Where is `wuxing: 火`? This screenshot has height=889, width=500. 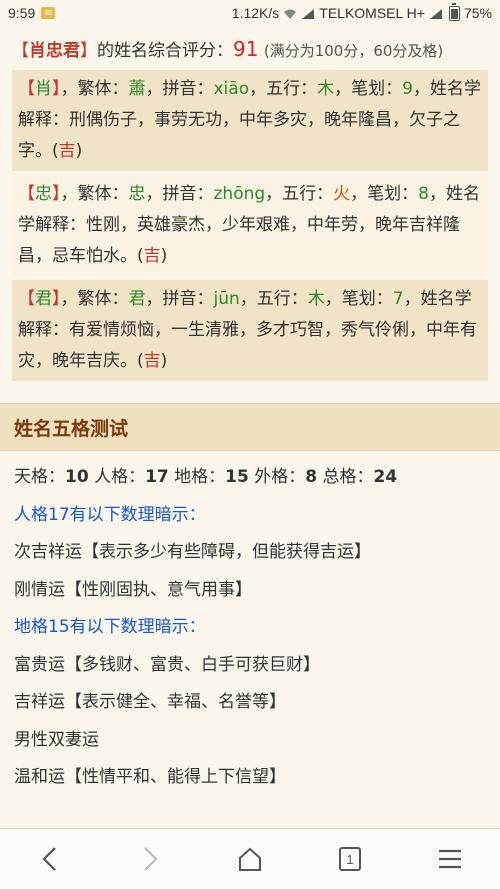 wuxing: 火 is located at coordinates (342, 194).